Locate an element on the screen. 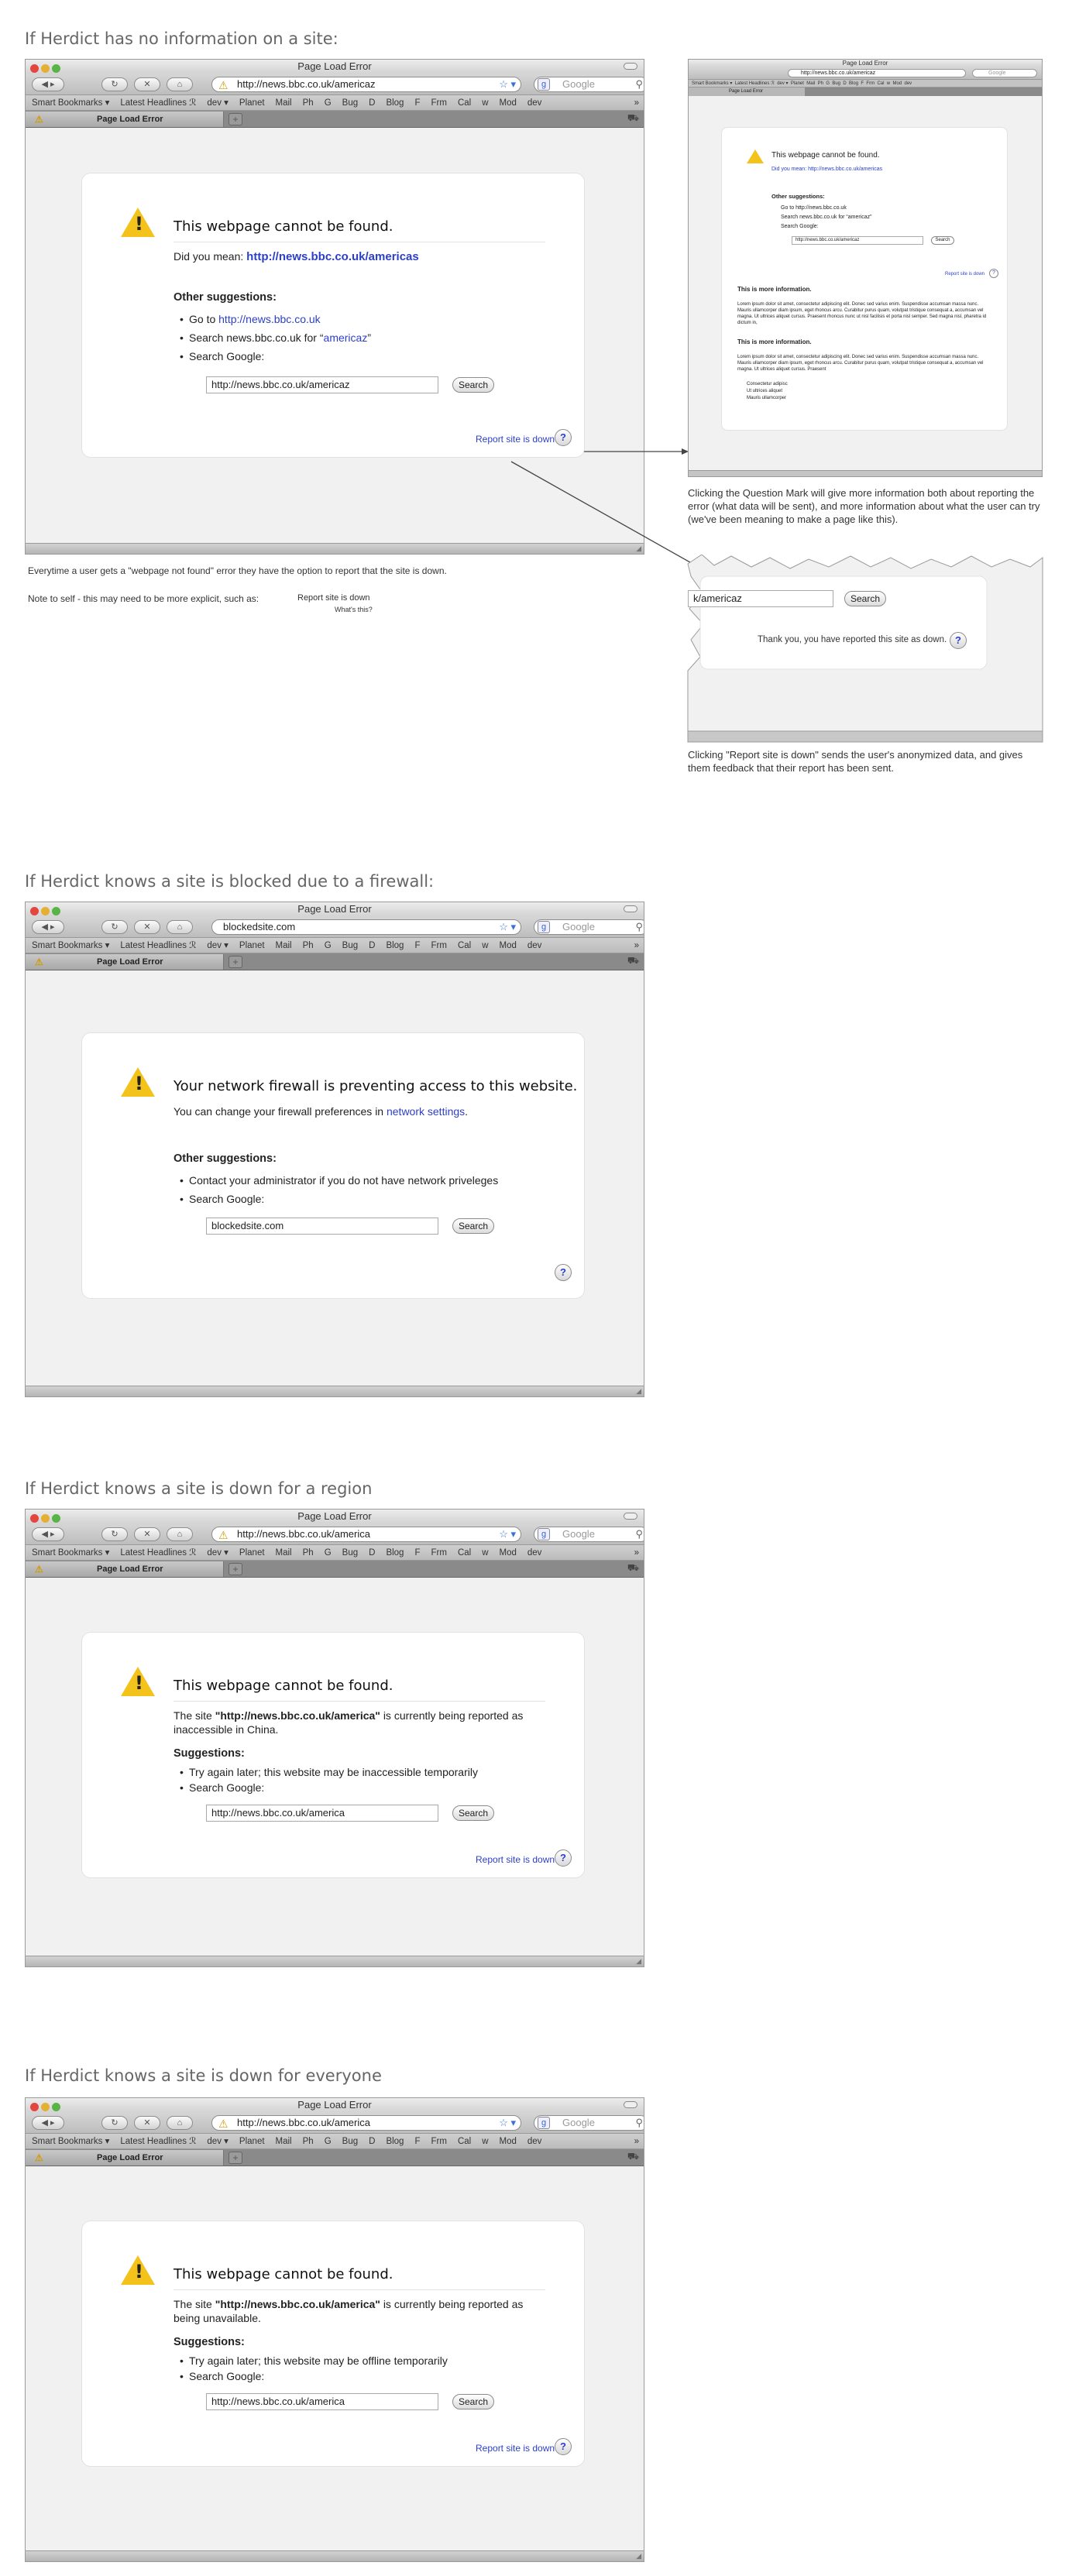 The image size is (1079, 2576). url-bar: ⚠ http://news.bbc.co.uk/america ☆ ▾ is located at coordinates (366, 2123).